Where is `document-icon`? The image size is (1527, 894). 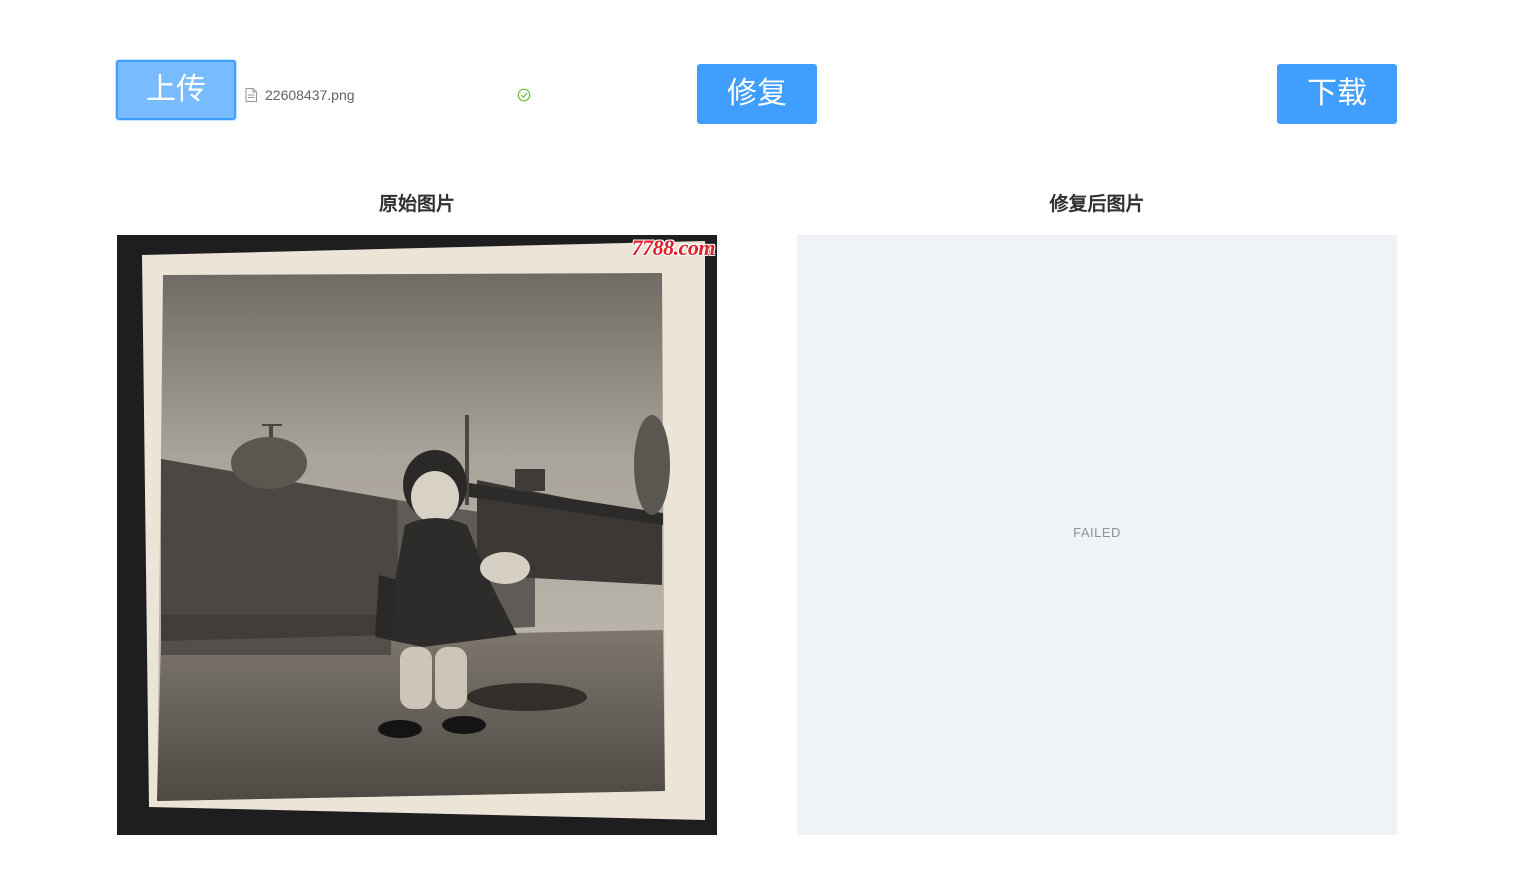
document-icon is located at coordinates (251, 95).